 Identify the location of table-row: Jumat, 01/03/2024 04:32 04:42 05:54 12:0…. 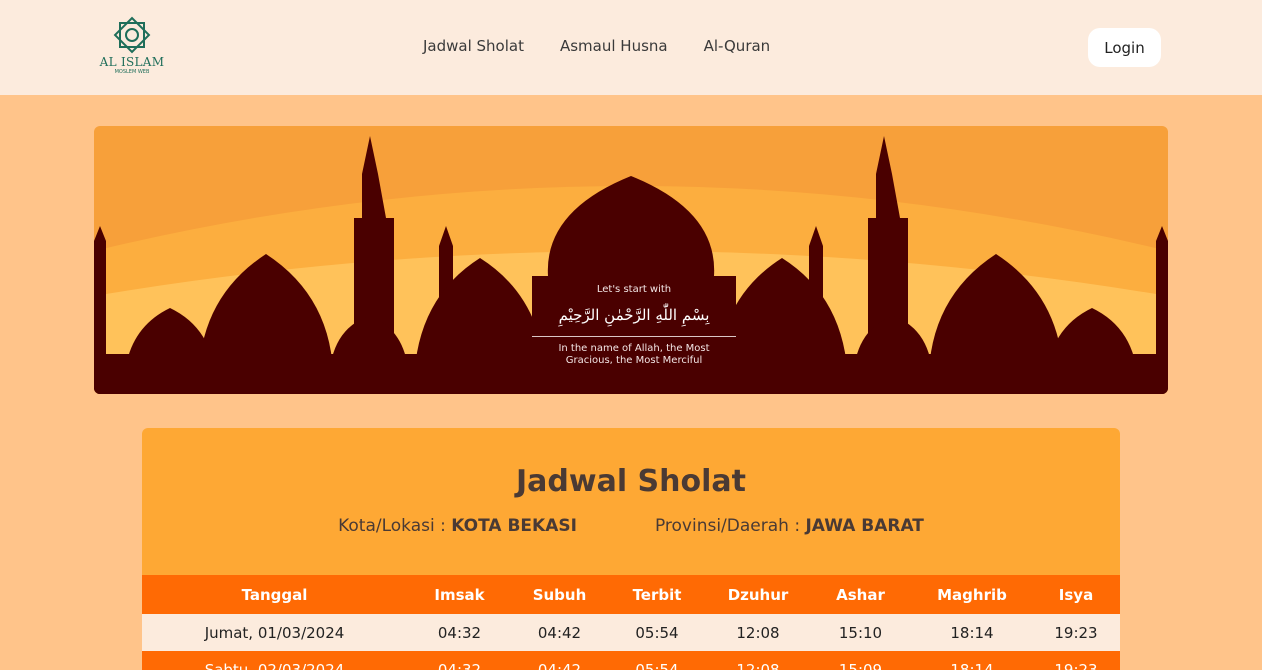
(631, 632).